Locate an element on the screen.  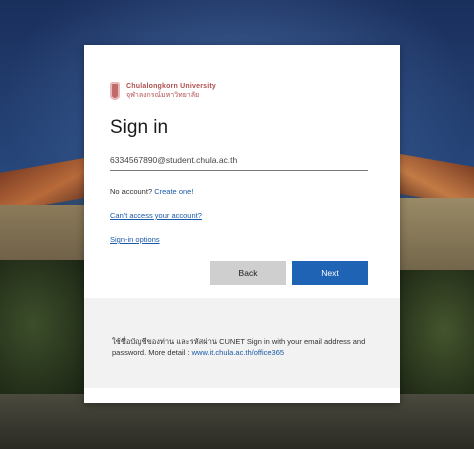
signin-options-link: Sign-in options is located at coordinates (135, 239).